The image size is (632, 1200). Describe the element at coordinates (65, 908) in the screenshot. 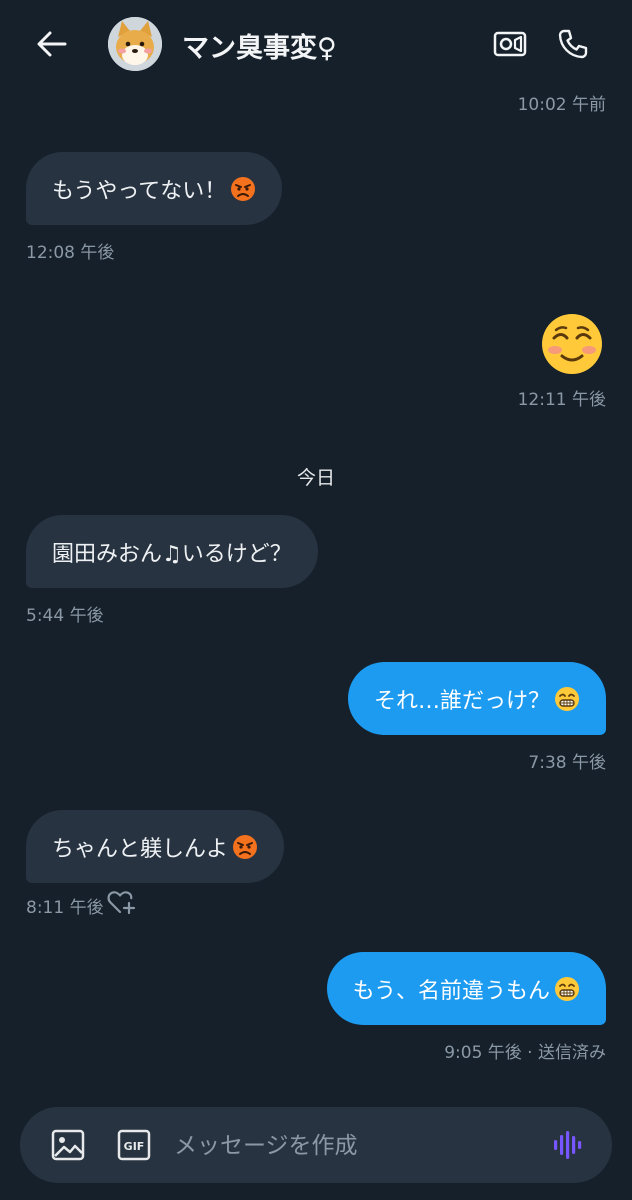

I see `message-timestamp: 8:11 午後` at that location.